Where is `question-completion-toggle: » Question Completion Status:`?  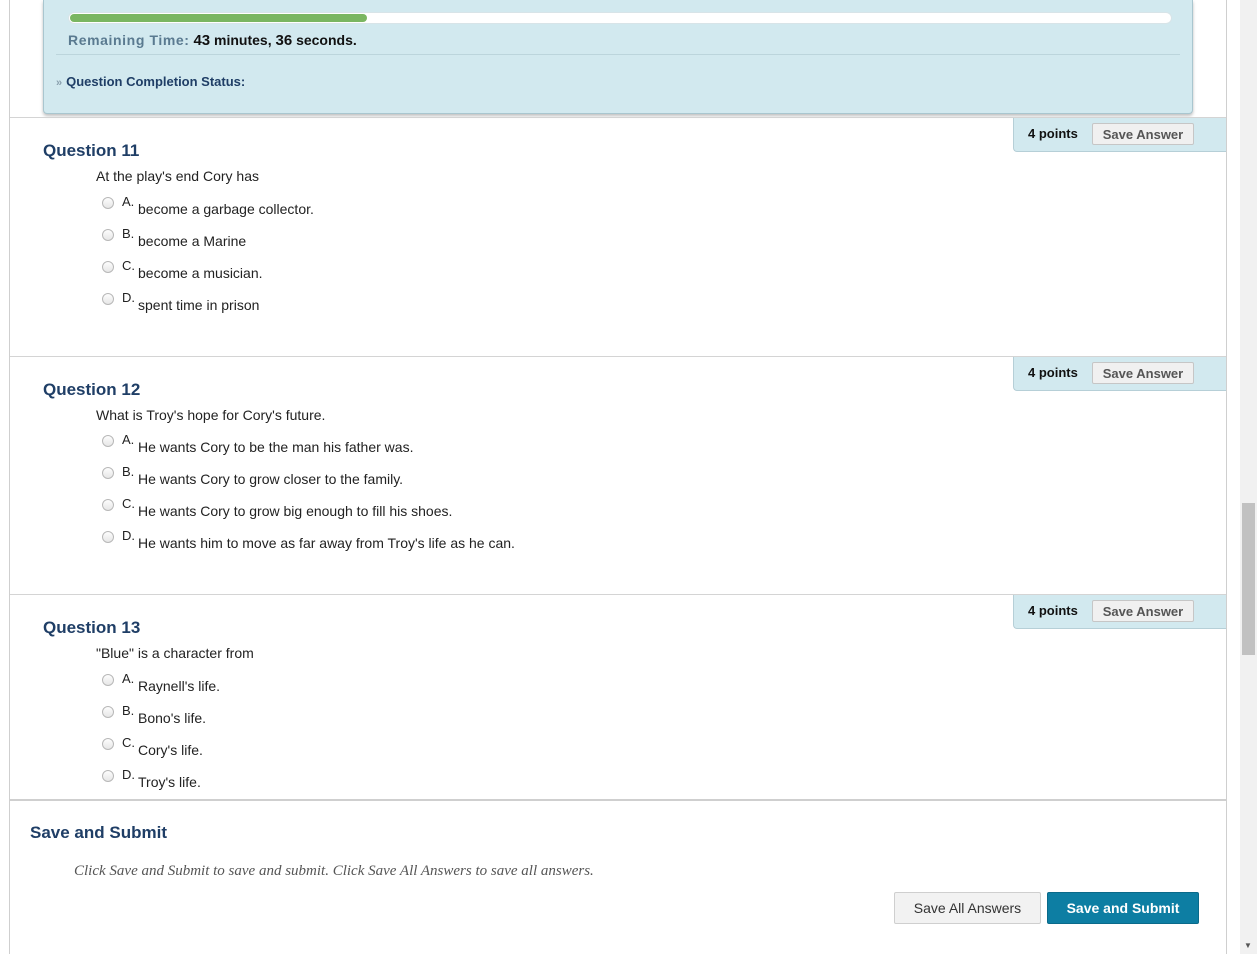 question-completion-toggle: » Question Completion Status: is located at coordinates (150, 81).